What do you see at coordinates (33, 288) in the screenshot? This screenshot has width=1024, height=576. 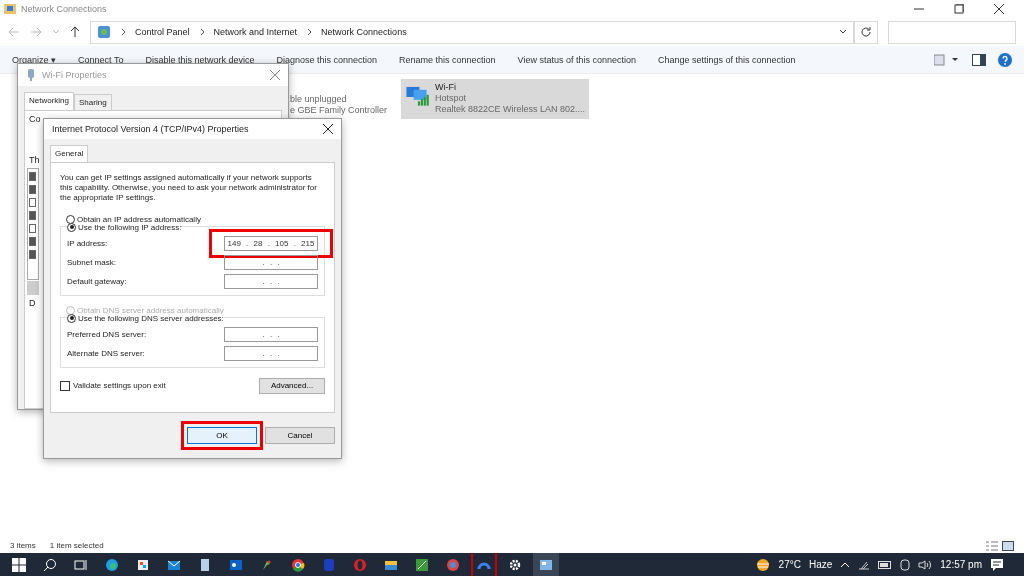 I see `list-selection` at bounding box center [33, 288].